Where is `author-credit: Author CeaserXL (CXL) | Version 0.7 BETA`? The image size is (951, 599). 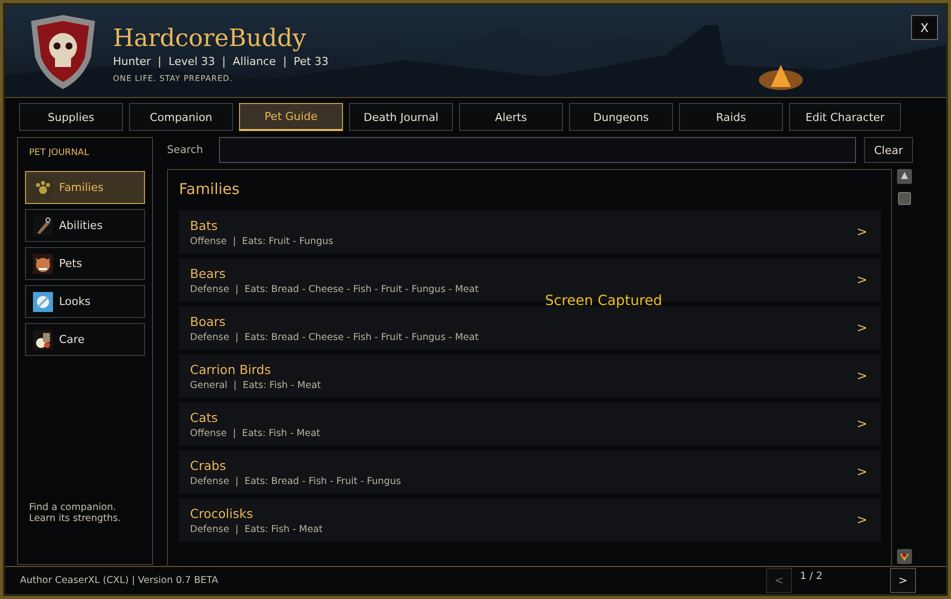
author-credit: Author CeaserXL (CXL) | Version 0.7 BETA is located at coordinates (120, 580).